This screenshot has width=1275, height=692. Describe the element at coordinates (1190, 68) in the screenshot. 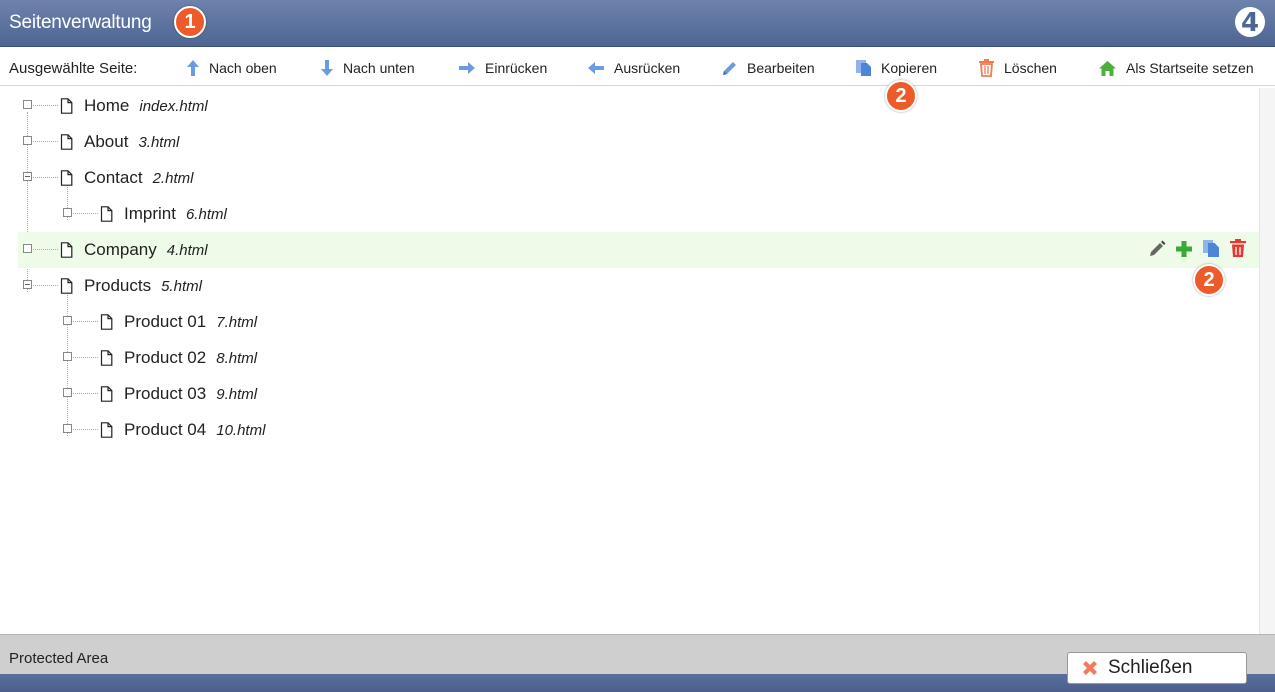

I see `set-homepage-label: Als Startseite setzen` at that location.